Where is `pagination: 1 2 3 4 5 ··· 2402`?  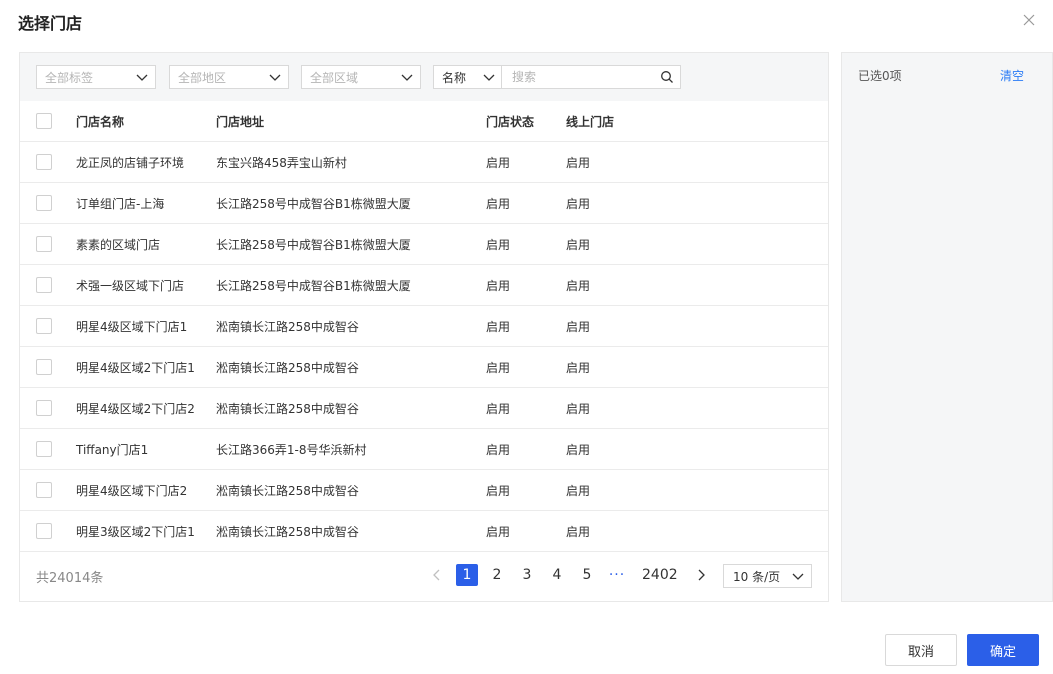 pagination: 1 2 3 4 5 ··· 2402 is located at coordinates (573, 575).